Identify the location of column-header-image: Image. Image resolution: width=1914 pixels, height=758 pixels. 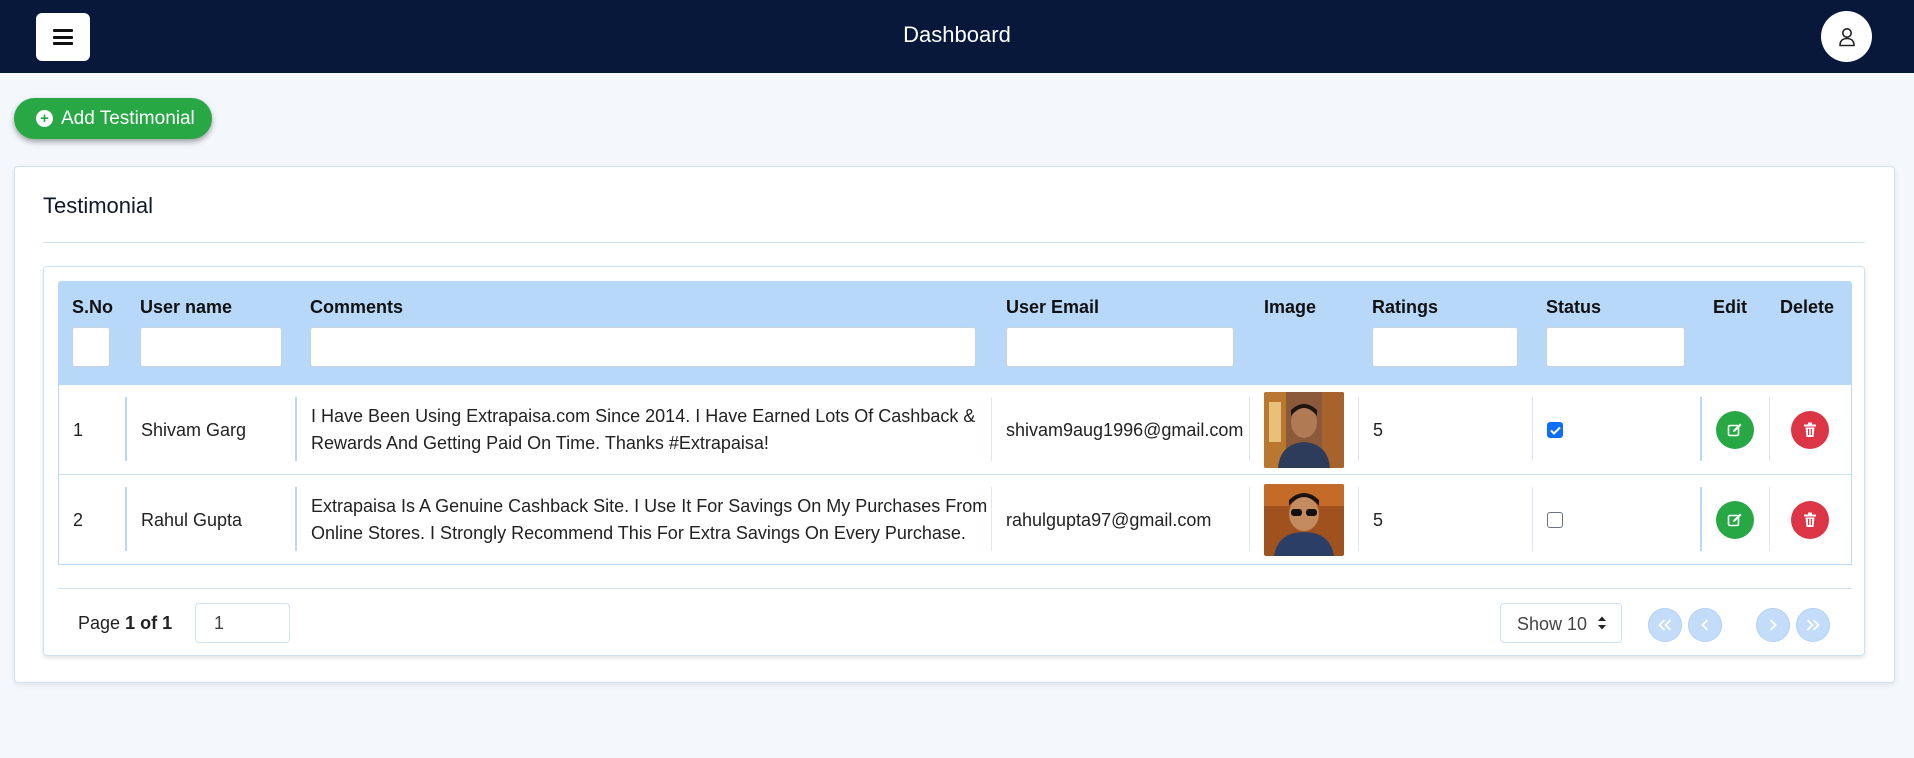
(1290, 307).